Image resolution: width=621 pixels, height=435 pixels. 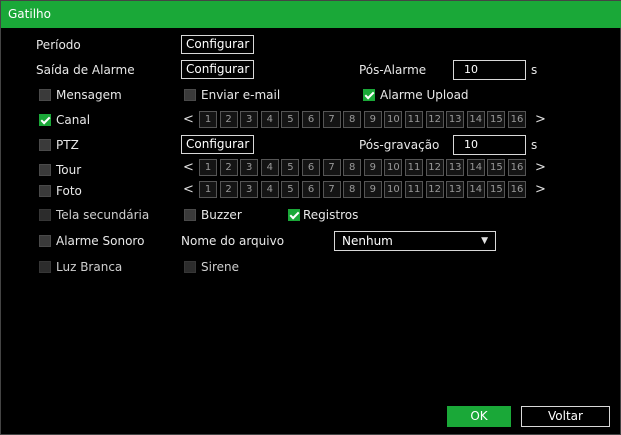 What do you see at coordinates (218, 69) in the screenshot?
I see `alarm-output-configure-button: Configurar` at bounding box center [218, 69].